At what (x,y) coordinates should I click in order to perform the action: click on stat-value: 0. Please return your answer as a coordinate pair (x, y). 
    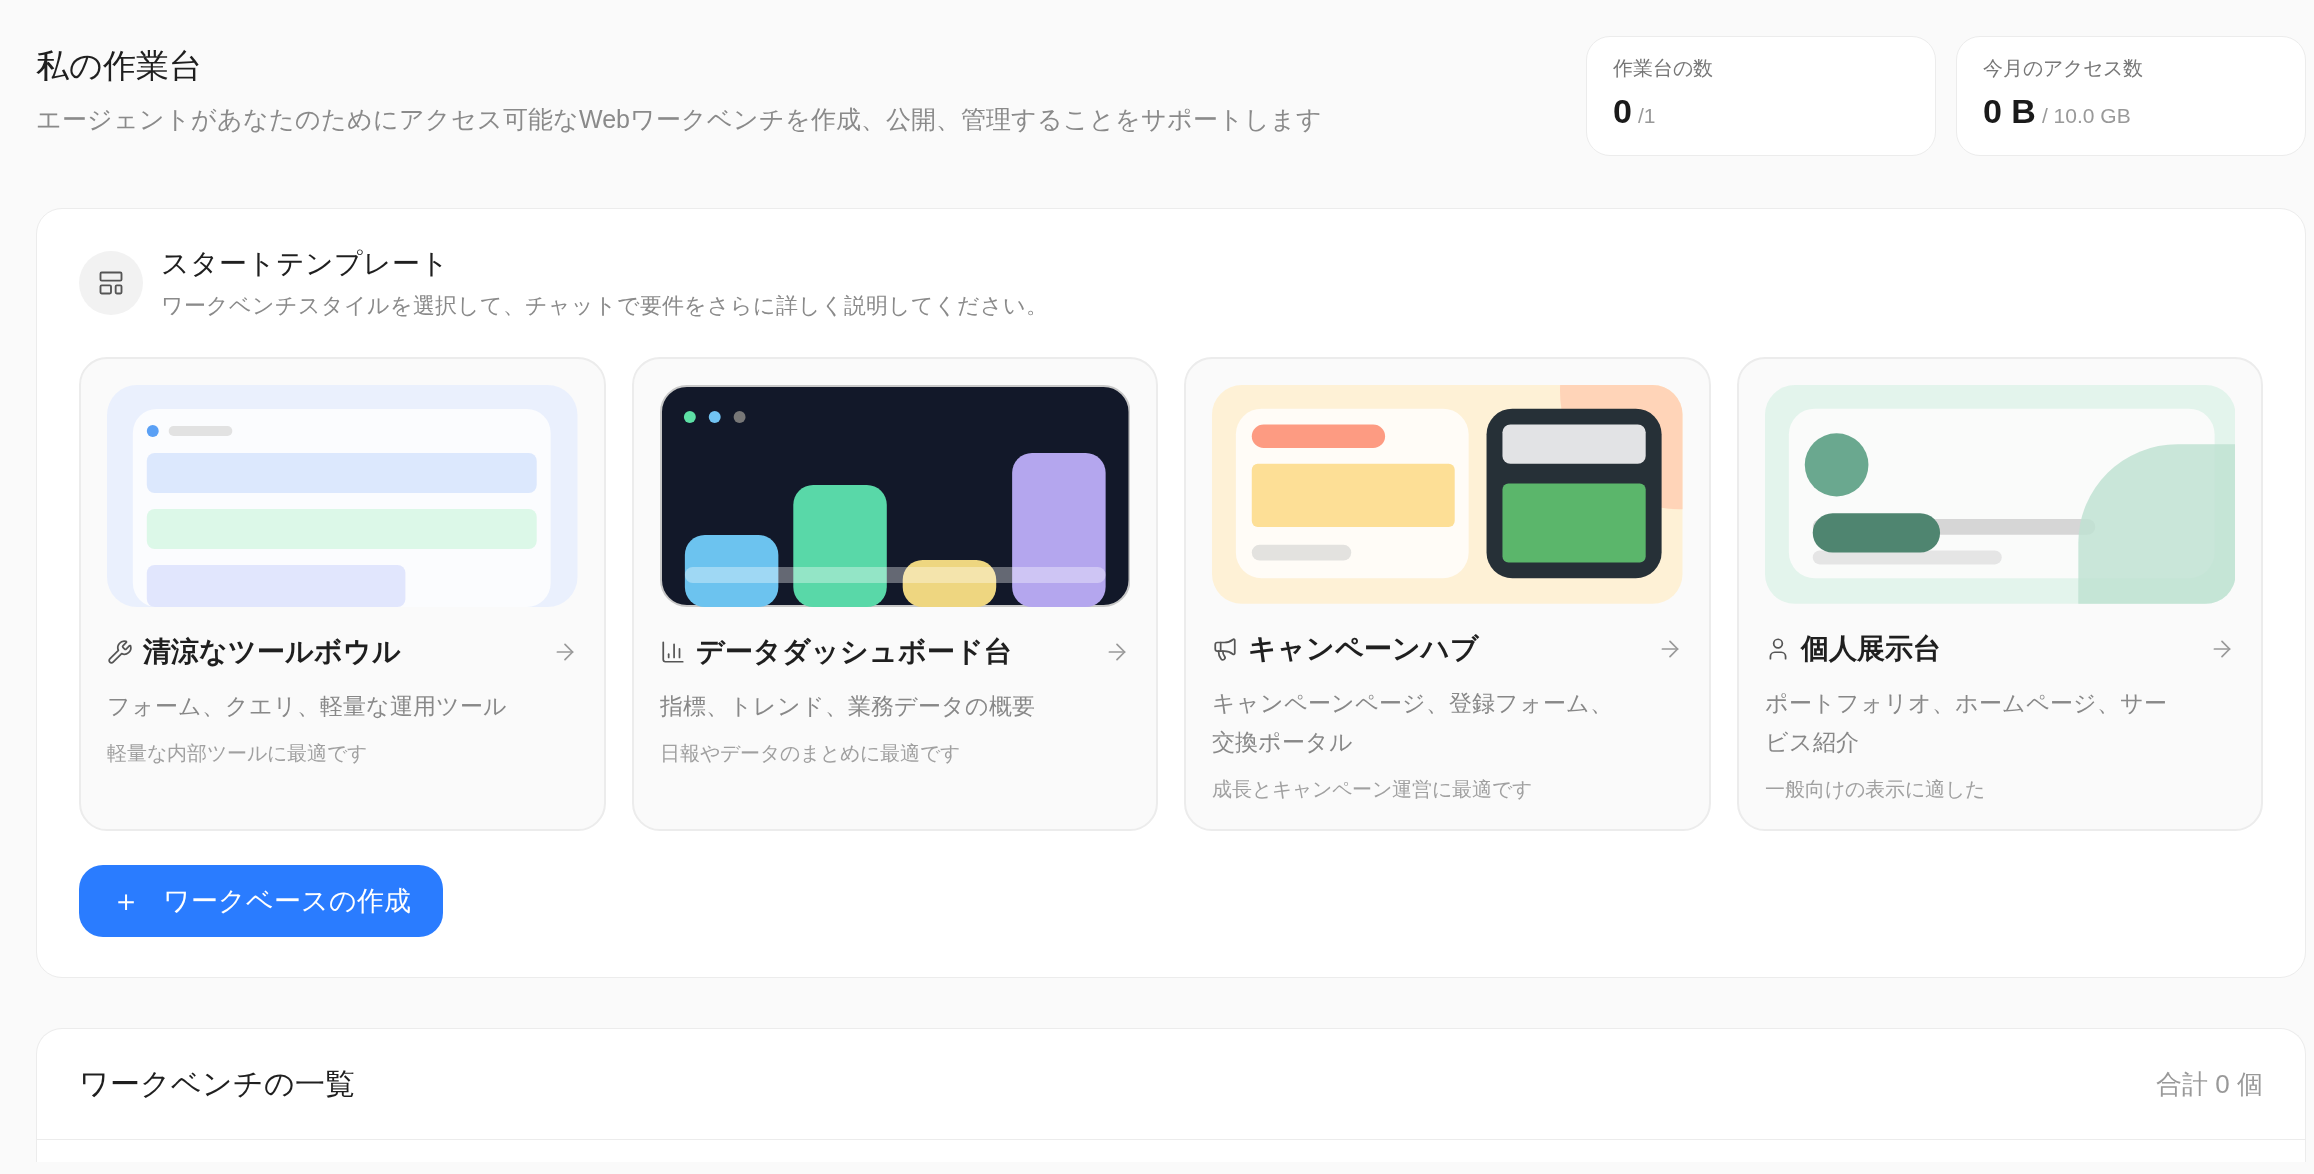
    Looking at the image, I should click on (1622, 111).